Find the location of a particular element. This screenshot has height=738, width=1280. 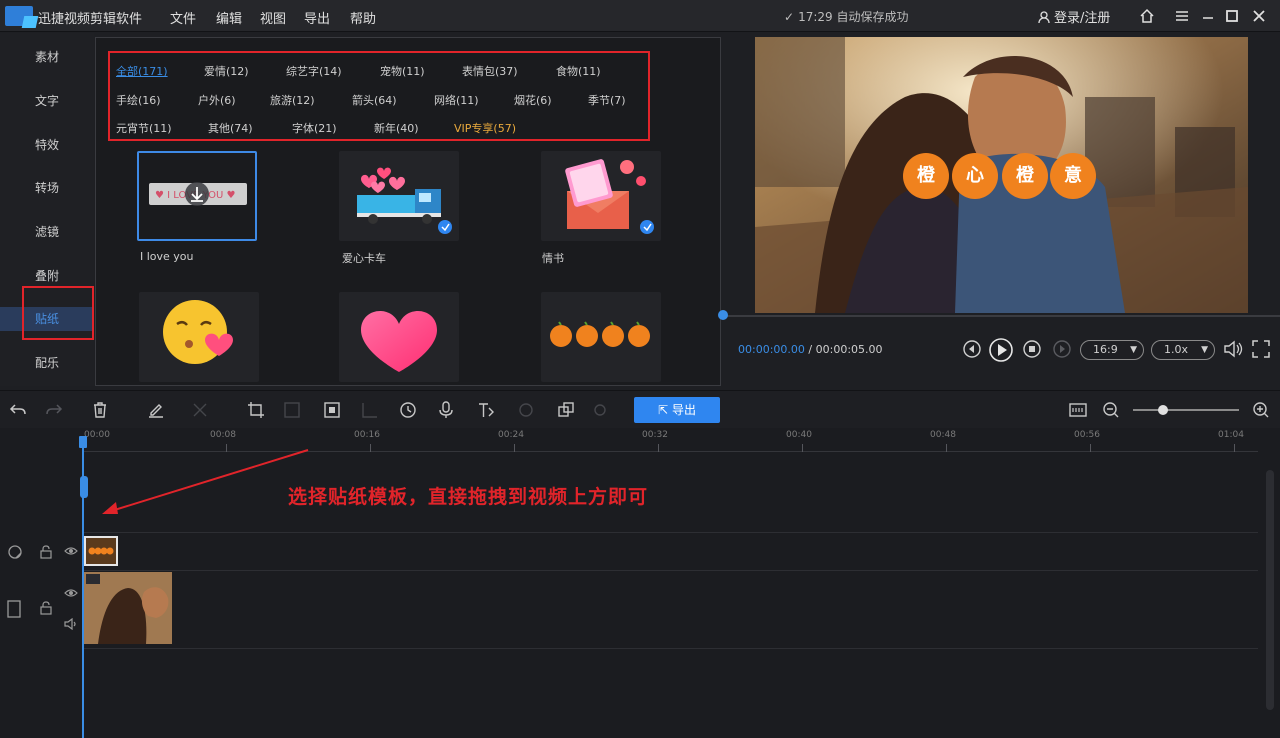

category-travel: 旅游(12) is located at coordinates (292, 100).